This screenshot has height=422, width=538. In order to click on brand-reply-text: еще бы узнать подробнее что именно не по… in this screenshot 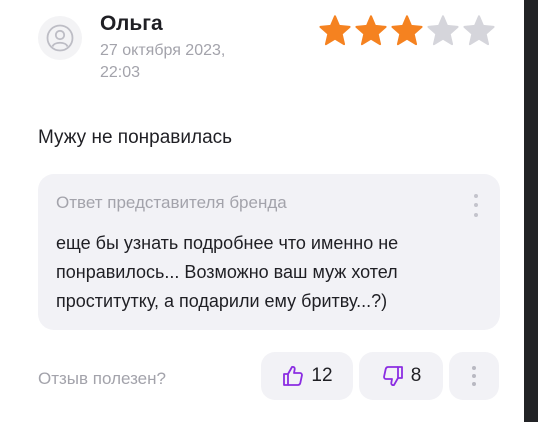, I will do `click(227, 272)`.